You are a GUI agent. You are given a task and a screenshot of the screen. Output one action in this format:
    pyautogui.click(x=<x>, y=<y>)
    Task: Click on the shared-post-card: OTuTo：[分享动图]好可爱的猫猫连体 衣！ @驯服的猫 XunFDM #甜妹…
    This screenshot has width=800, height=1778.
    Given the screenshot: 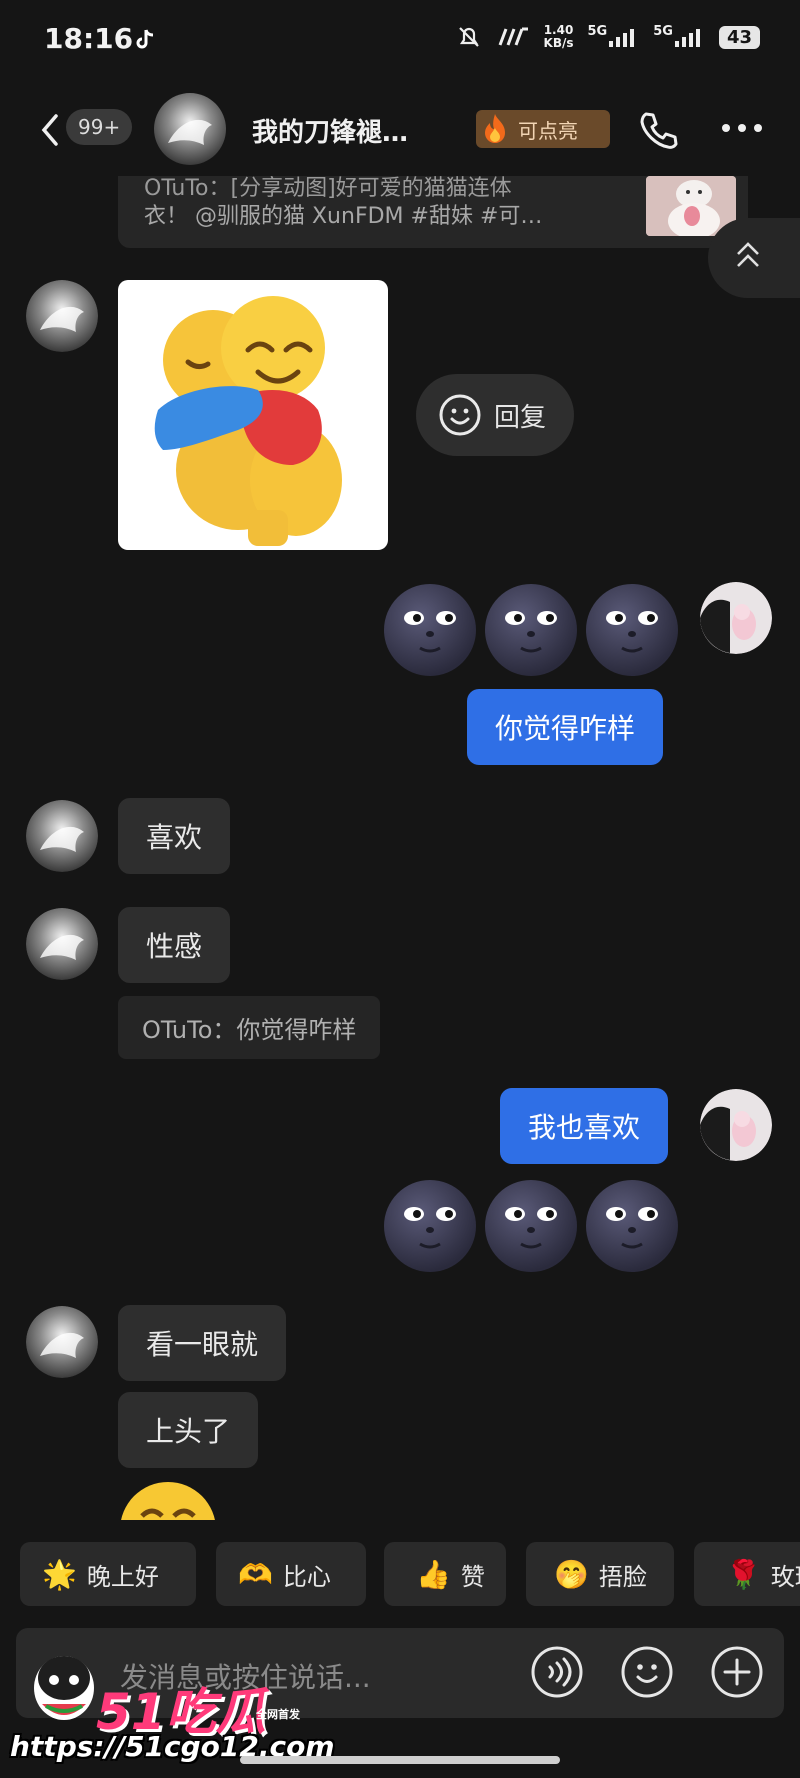 What is the action you would take?
    pyautogui.click(x=433, y=212)
    